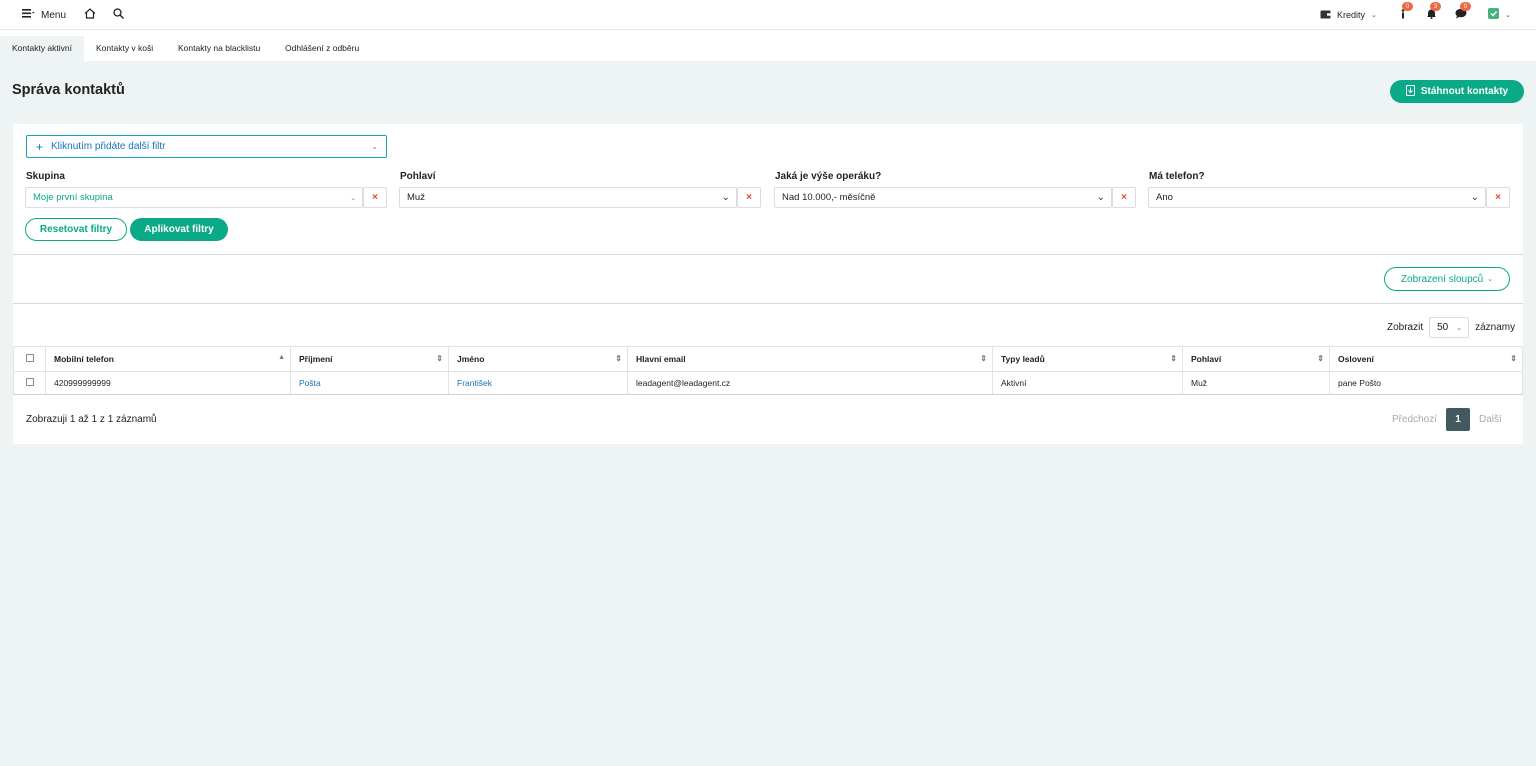 Image resolution: width=1536 pixels, height=766 pixels. What do you see at coordinates (1426, 383) in the screenshot?
I see `cell-osloveni: pane Pošto` at bounding box center [1426, 383].